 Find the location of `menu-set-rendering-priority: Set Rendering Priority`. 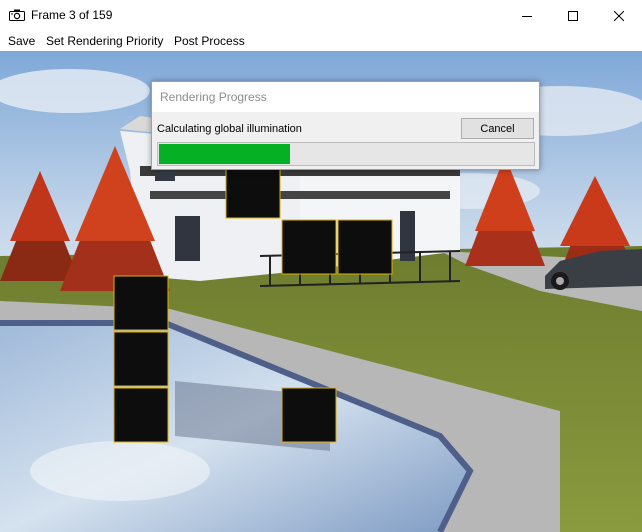

menu-set-rendering-priority: Set Rendering Priority is located at coordinates (104, 41).